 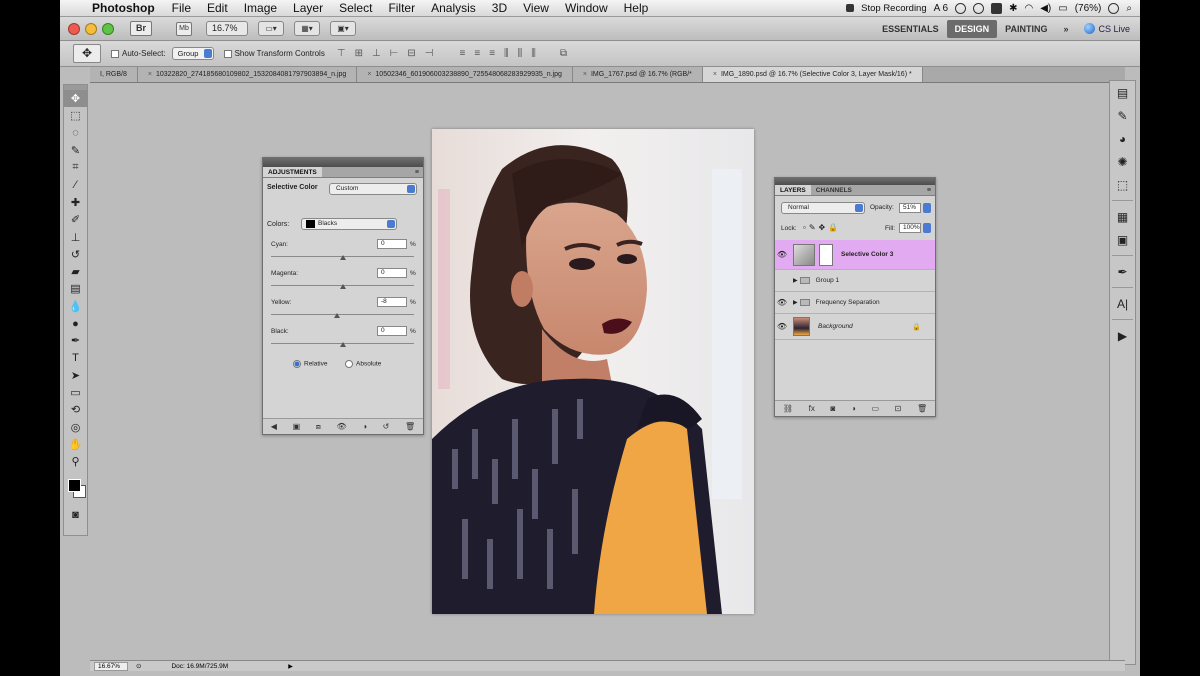 What do you see at coordinates (364, 426) in the screenshot?
I see `view-previous-state-icon: ◑` at bounding box center [364, 426].